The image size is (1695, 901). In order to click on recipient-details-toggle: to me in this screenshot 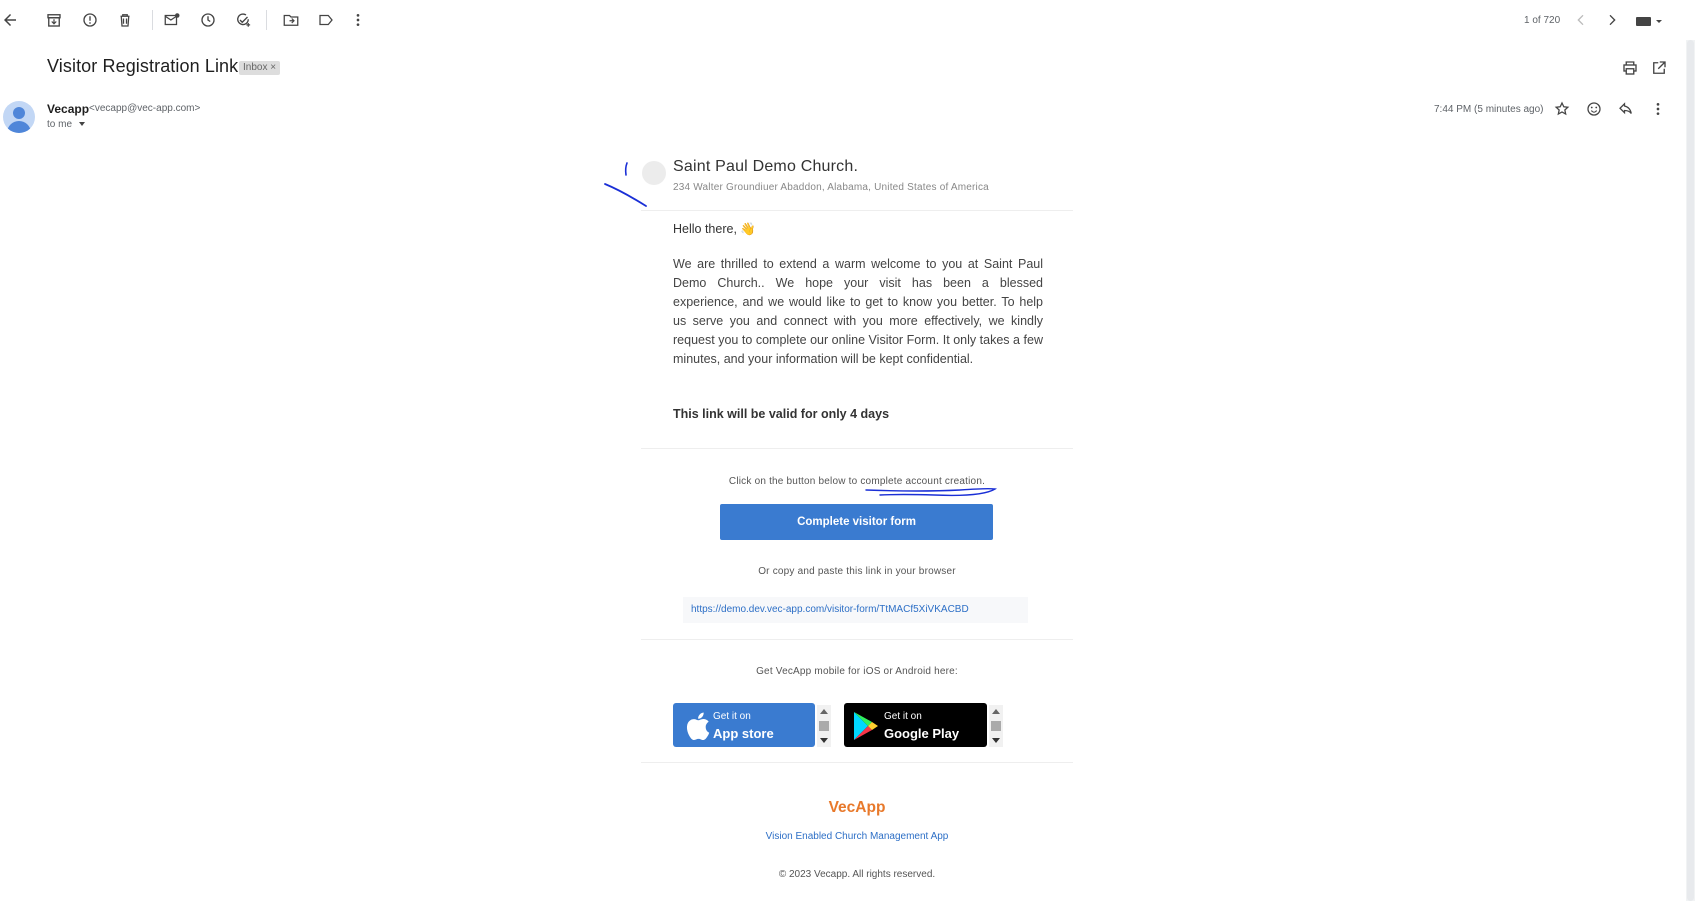, I will do `click(66, 124)`.